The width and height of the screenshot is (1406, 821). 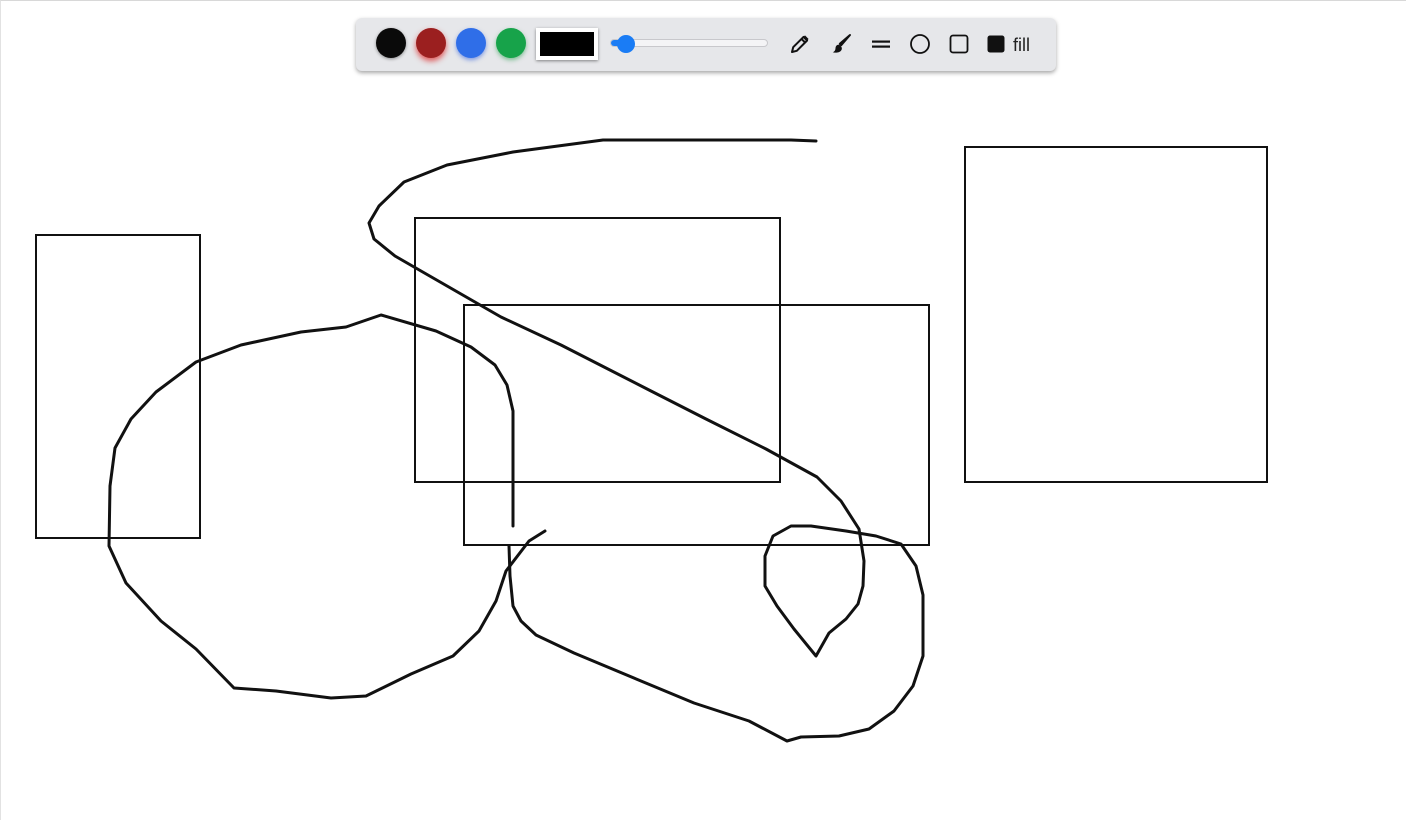 I want to click on filled-rectangle-tool-button, so click(x=996, y=44).